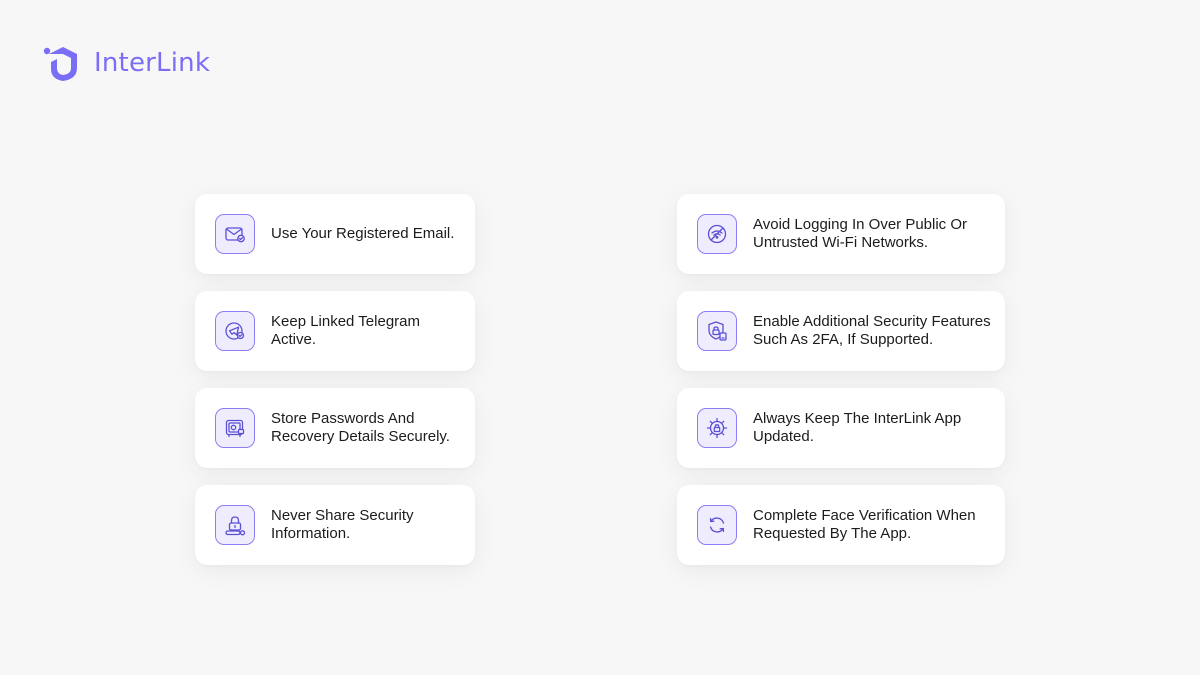  I want to click on tip-card: Use Your Registered Email., so click(335, 234).